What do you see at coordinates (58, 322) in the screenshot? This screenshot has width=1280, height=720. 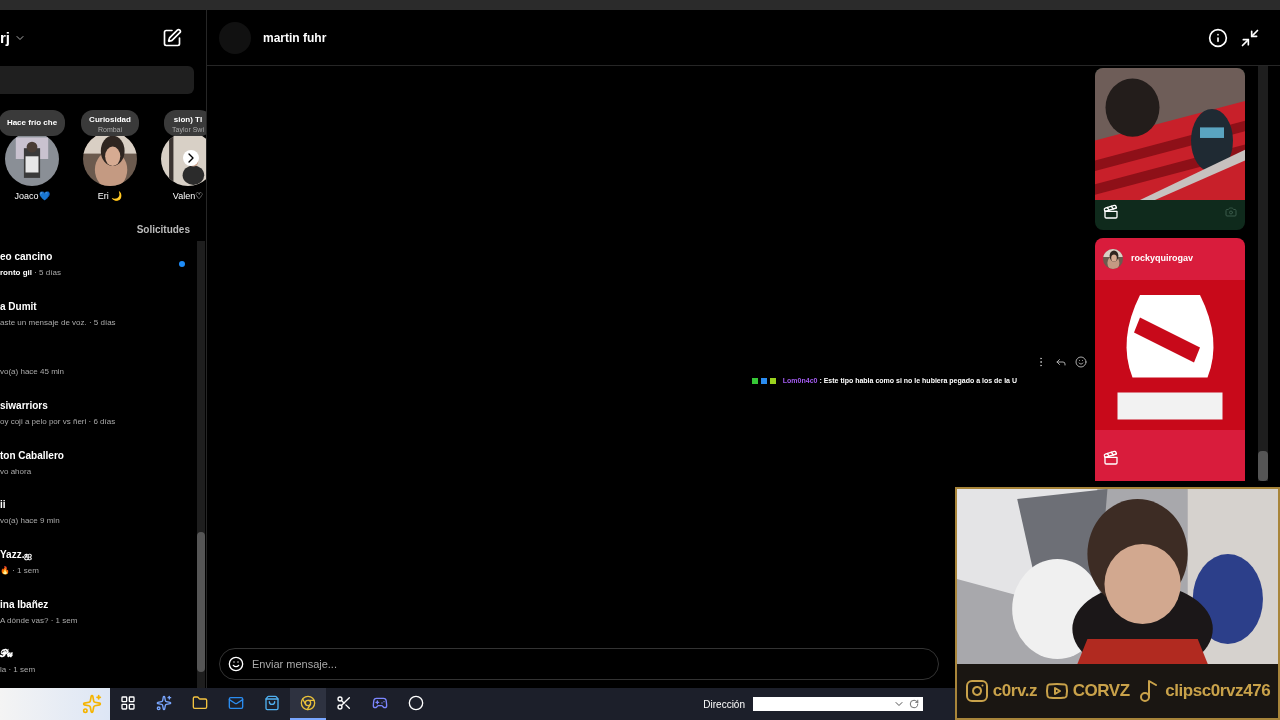 I see `conversation-preview: aste un mensaje de voz. · 5 días` at bounding box center [58, 322].